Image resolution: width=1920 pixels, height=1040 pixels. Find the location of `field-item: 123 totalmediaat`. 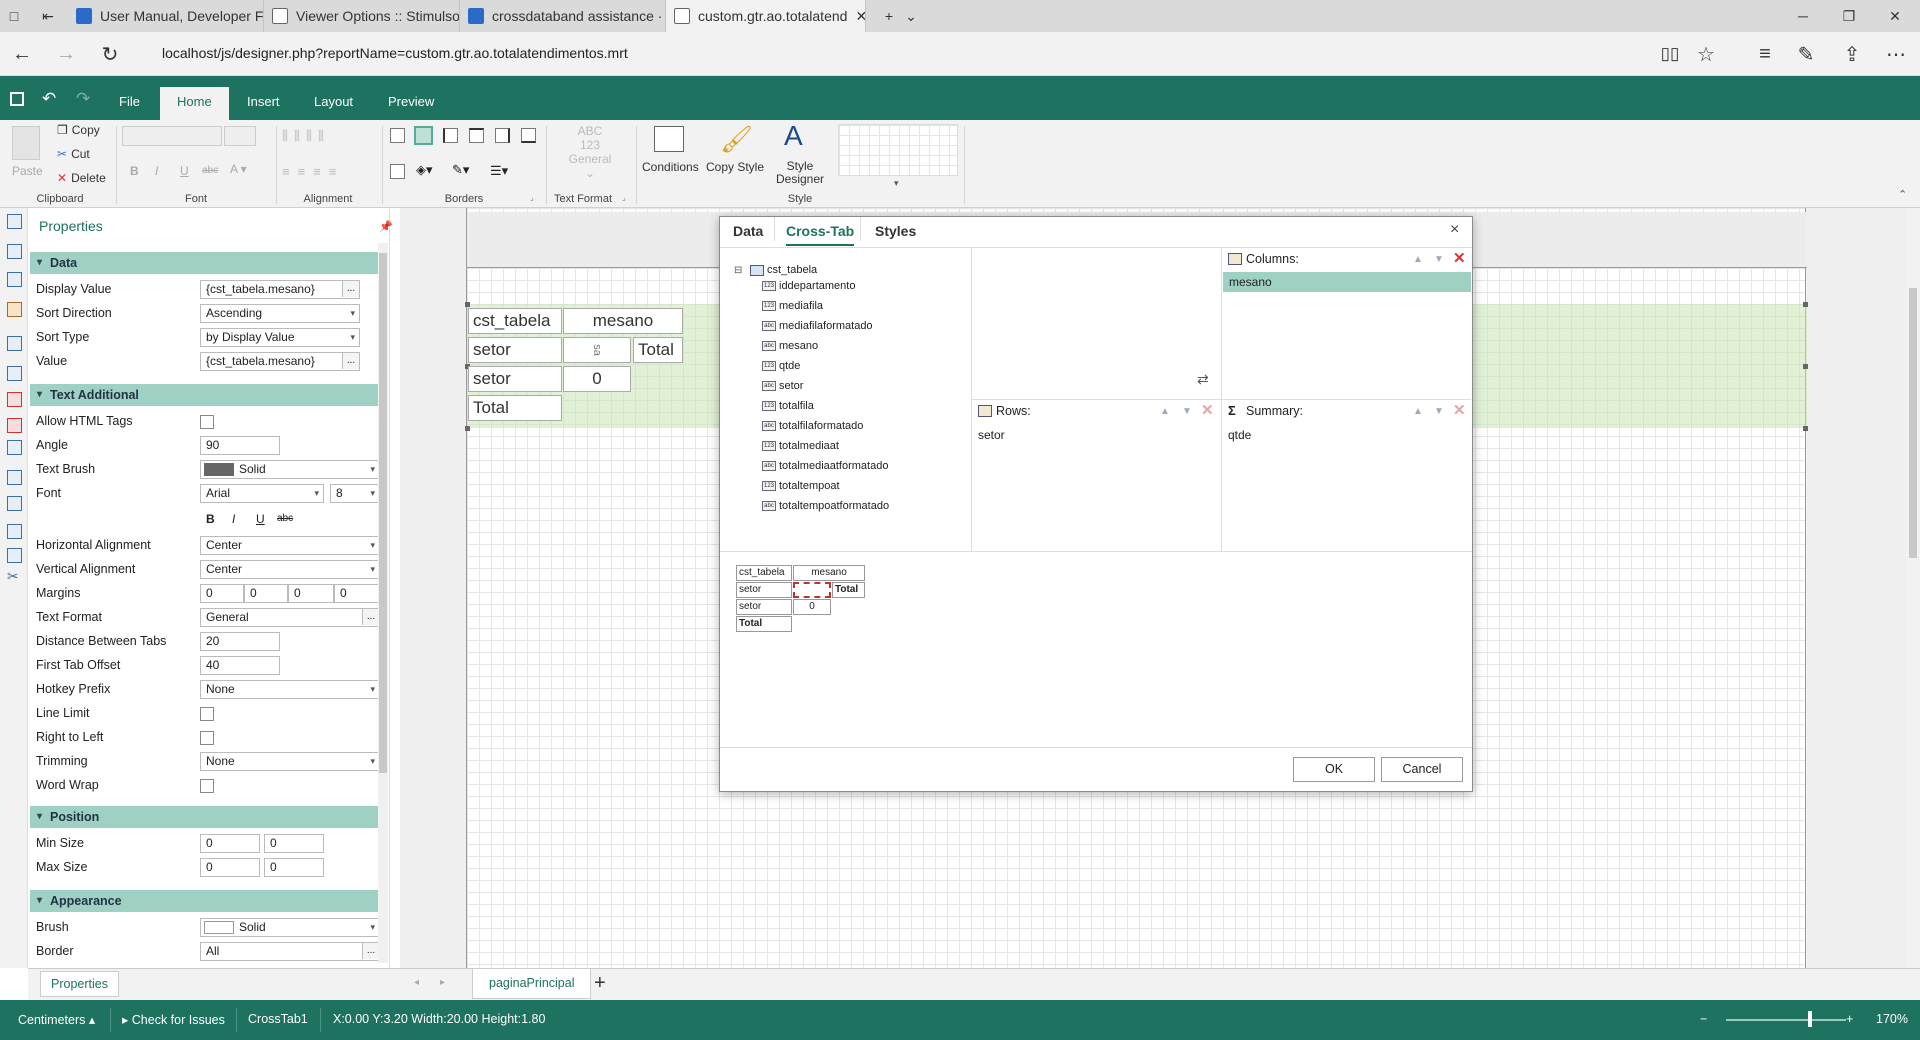

field-item: 123 totalmediaat is located at coordinates (800, 446).